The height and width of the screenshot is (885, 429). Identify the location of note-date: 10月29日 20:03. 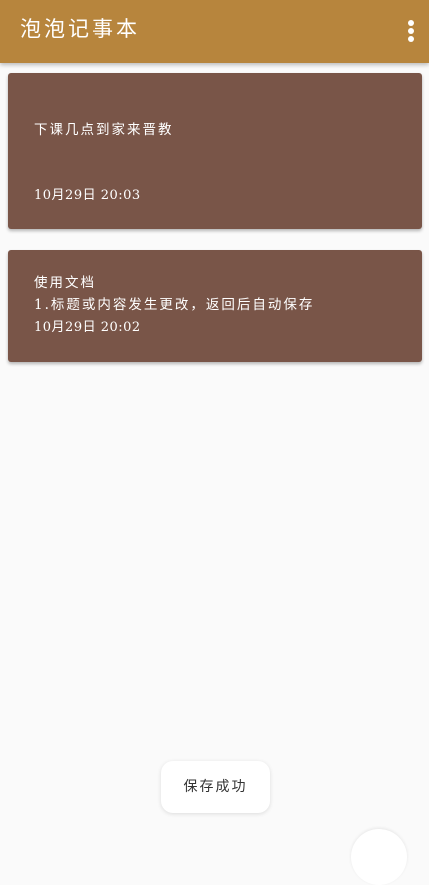
(87, 195).